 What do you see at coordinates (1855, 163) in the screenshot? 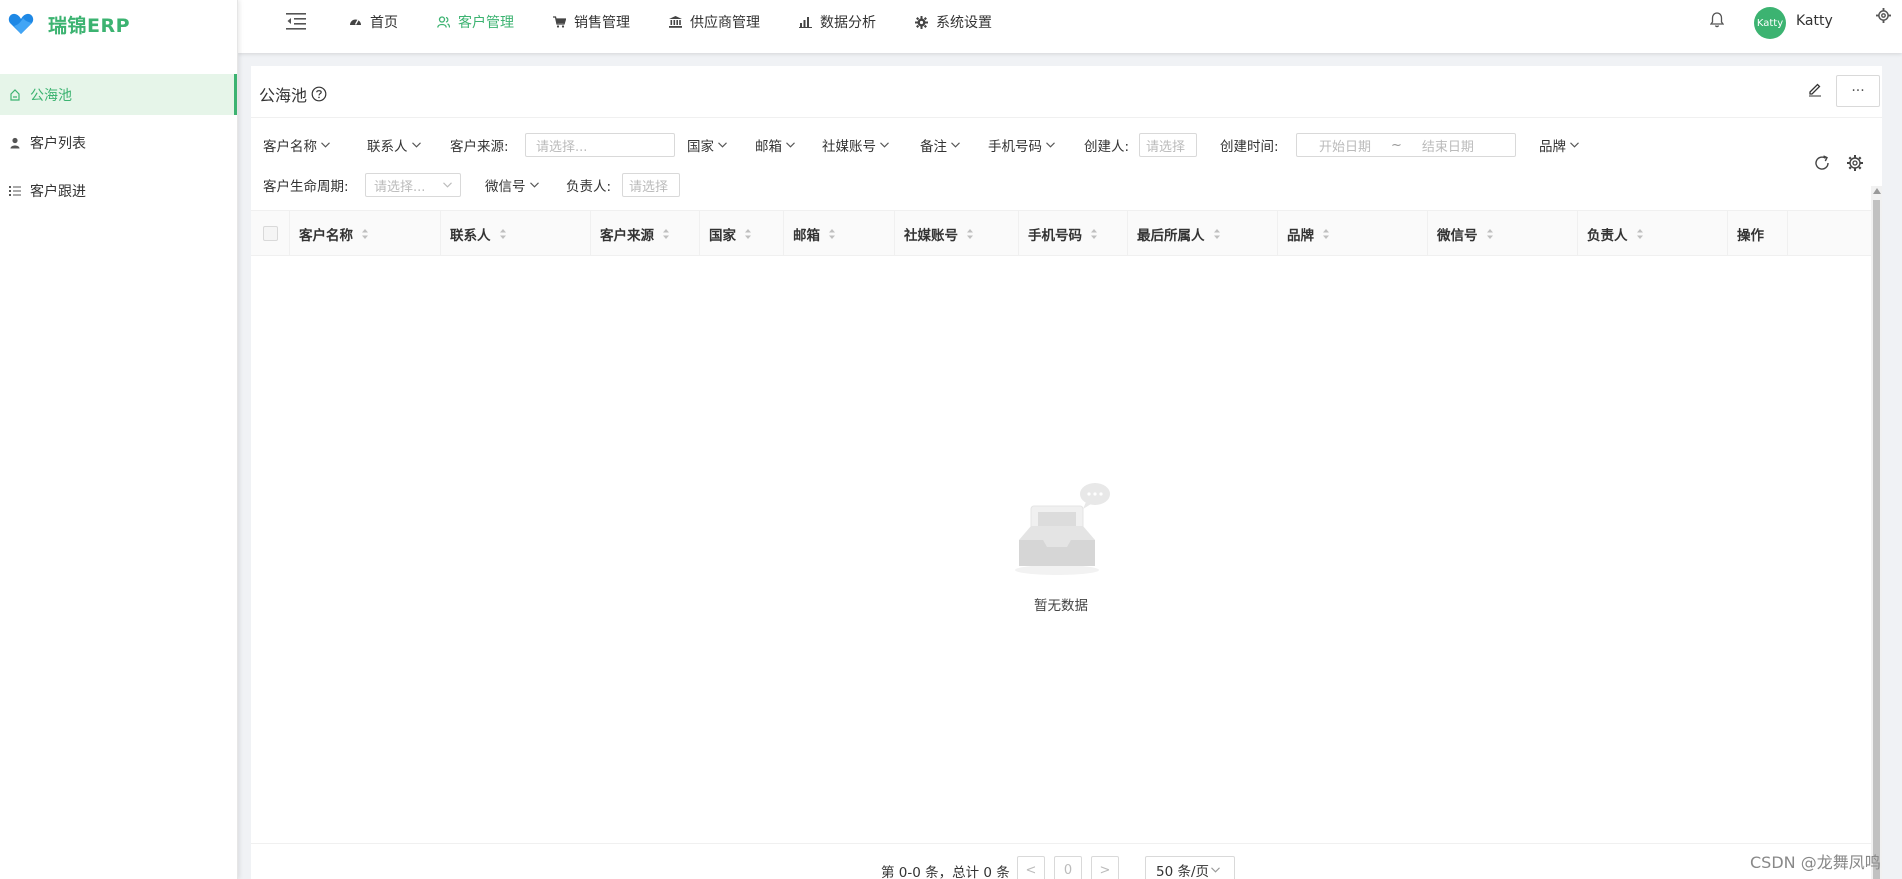
I see `column-settings-icon` at bounding box center [1855, 163].